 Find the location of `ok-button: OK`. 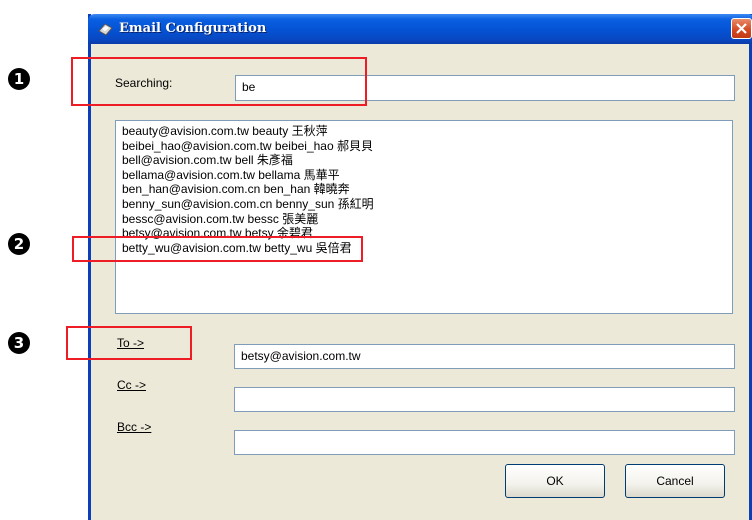

ok-button: OK is located at coordinates (555, 481).